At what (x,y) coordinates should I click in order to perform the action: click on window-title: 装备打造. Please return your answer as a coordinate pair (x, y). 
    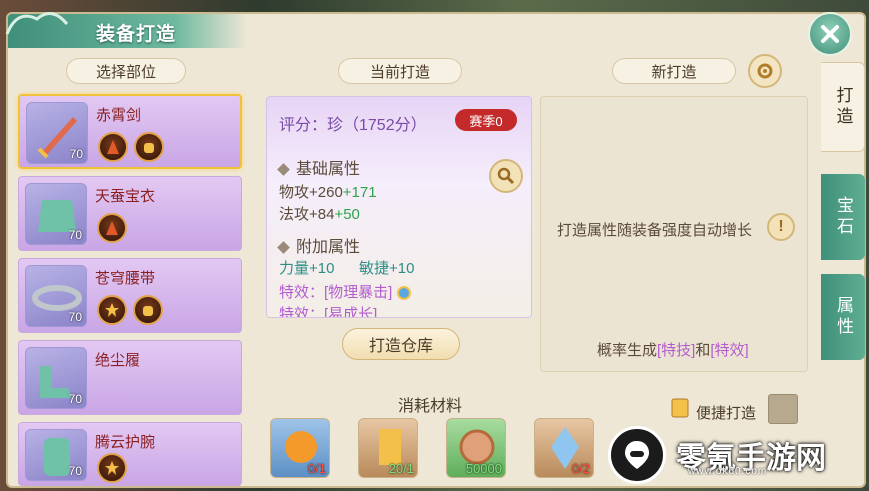
    Looking at the image, I should click on (136, 34).